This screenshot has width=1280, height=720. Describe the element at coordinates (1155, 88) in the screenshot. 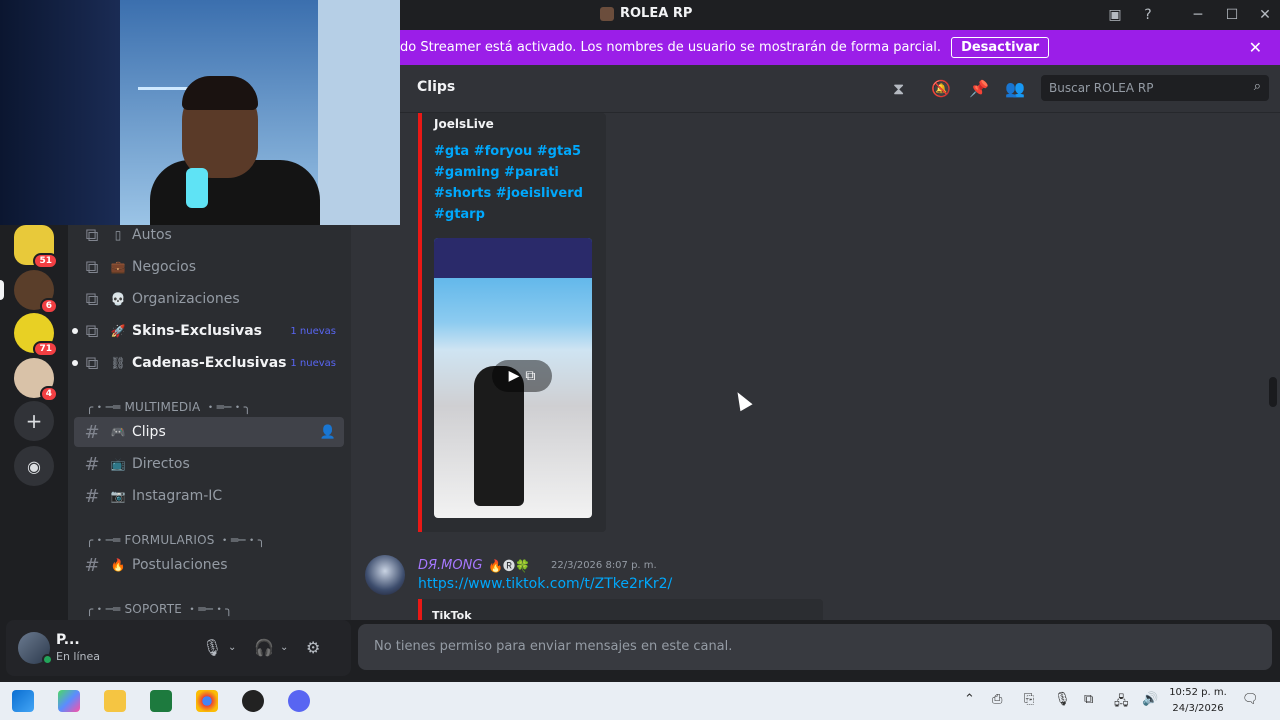

I see `search-input: Buscar ROLEA RP ⌕` at that location.